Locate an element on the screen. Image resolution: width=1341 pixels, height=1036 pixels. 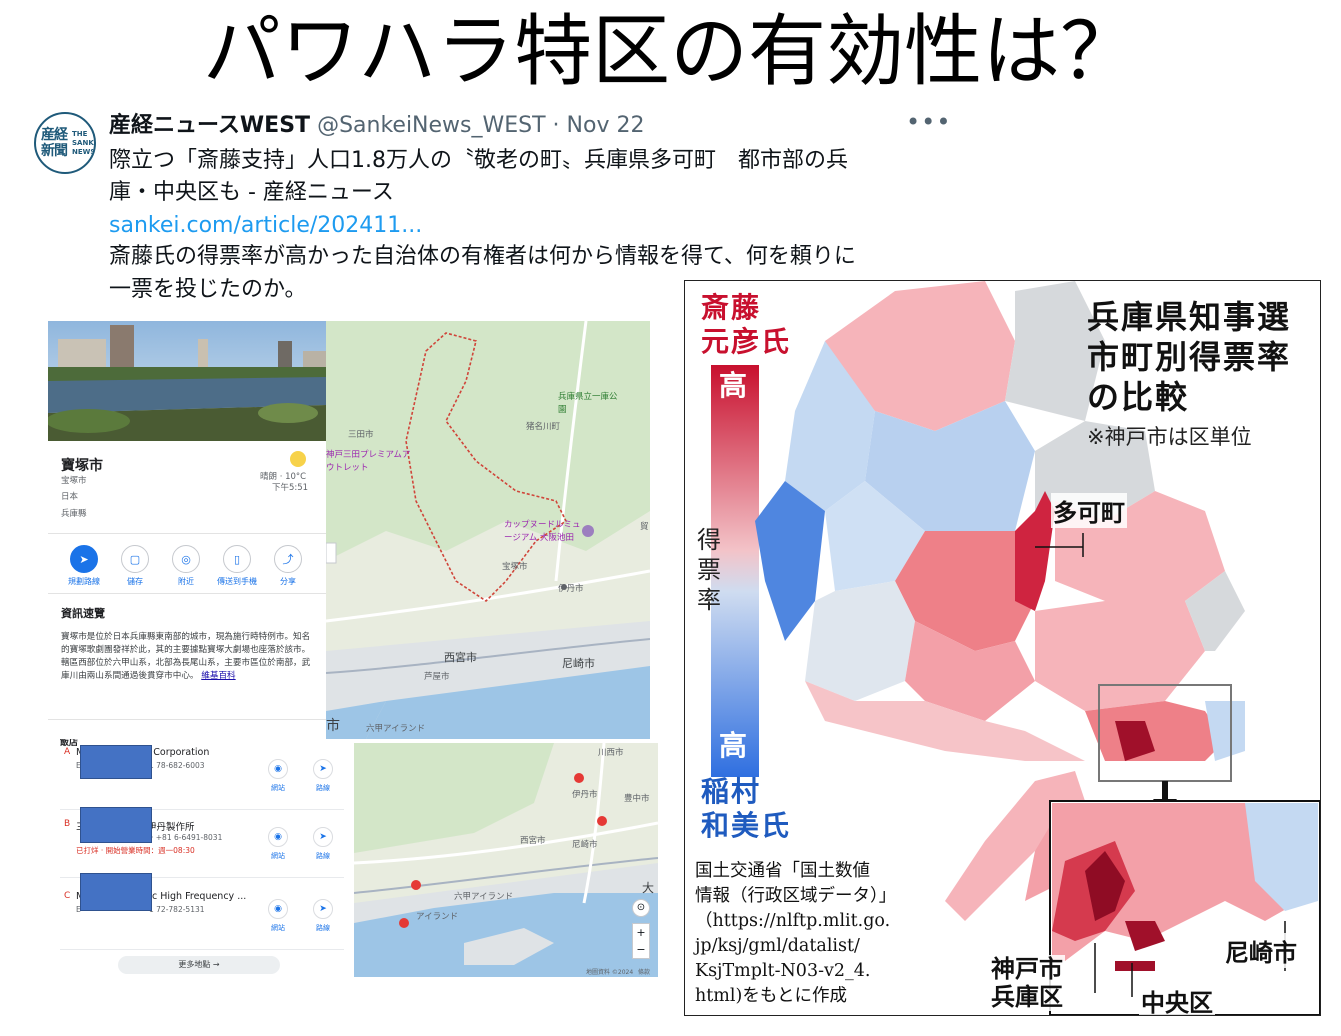
map2-label-amagasaki: 尼崎市 is located at coordinates (585, 845).